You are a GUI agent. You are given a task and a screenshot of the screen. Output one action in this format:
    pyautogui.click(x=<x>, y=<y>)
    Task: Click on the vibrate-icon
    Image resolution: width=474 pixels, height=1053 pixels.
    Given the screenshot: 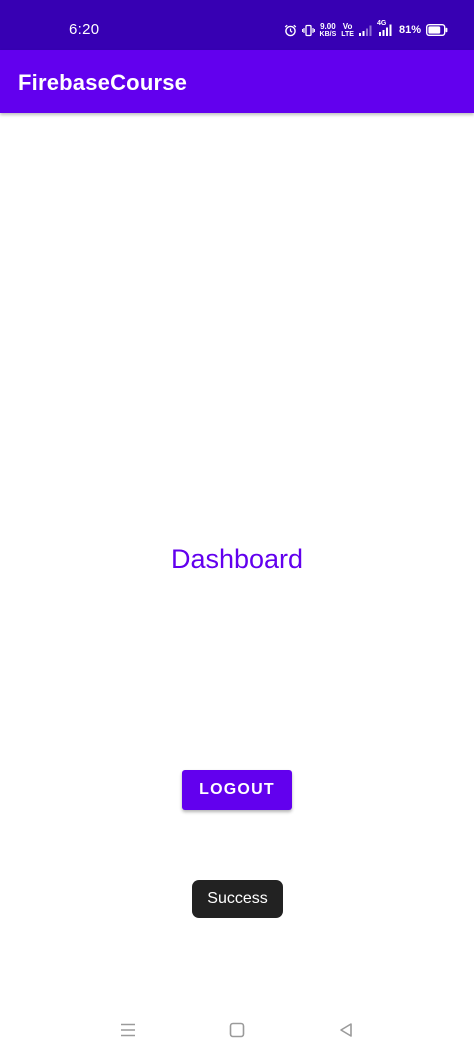 What is the action you would take?
    pyautogui.click(x=308, y=30)
    